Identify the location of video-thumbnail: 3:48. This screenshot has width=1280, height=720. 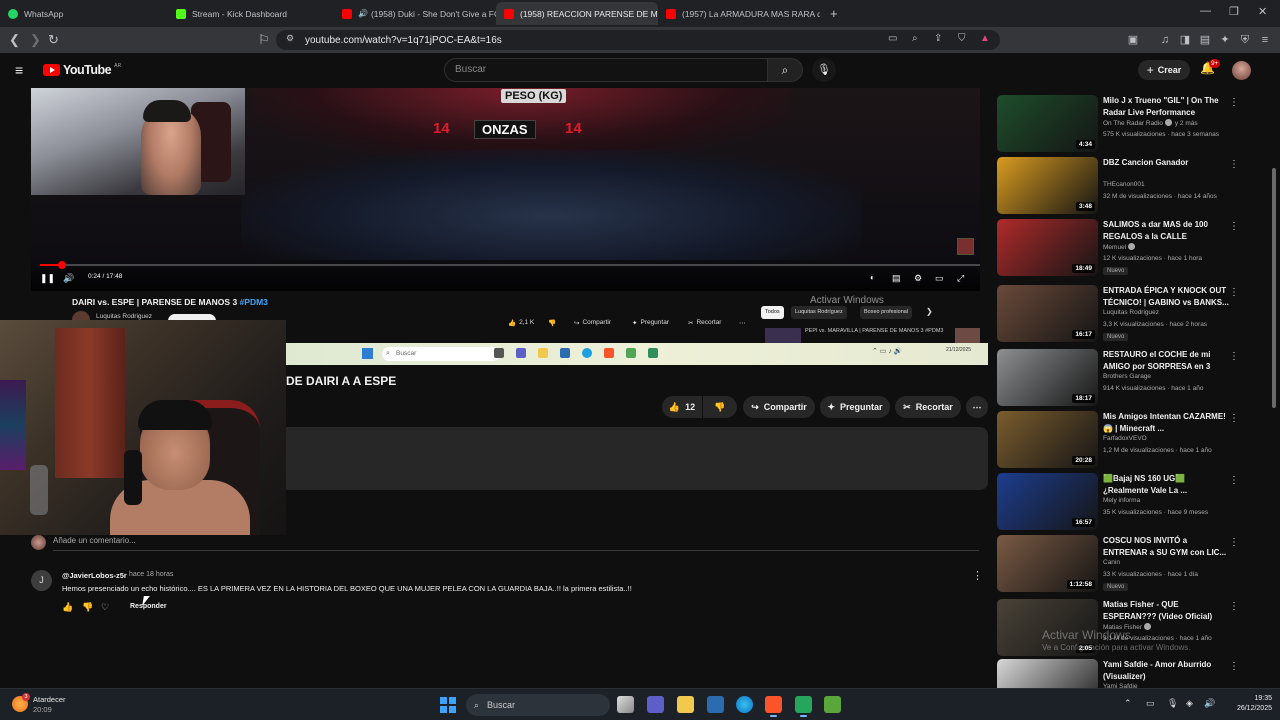
(1047, 185).